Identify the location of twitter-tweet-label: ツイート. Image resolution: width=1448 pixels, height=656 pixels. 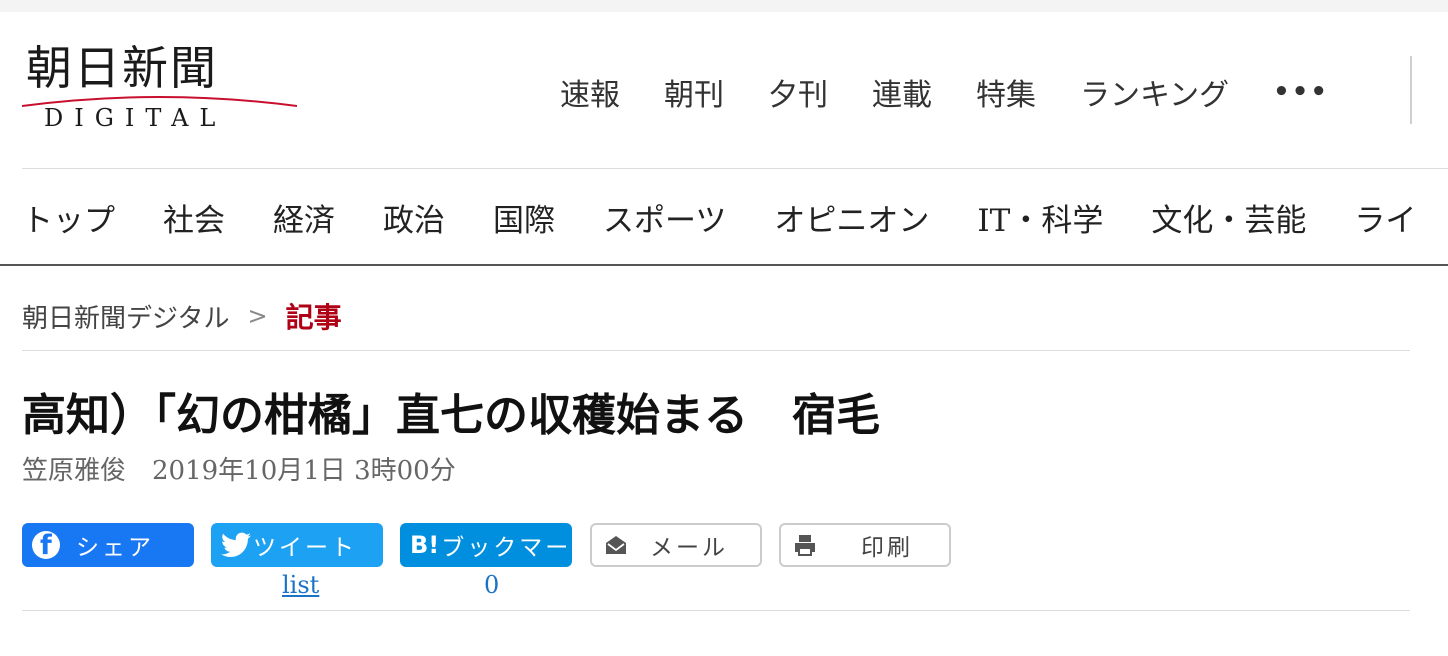
(305, 548).